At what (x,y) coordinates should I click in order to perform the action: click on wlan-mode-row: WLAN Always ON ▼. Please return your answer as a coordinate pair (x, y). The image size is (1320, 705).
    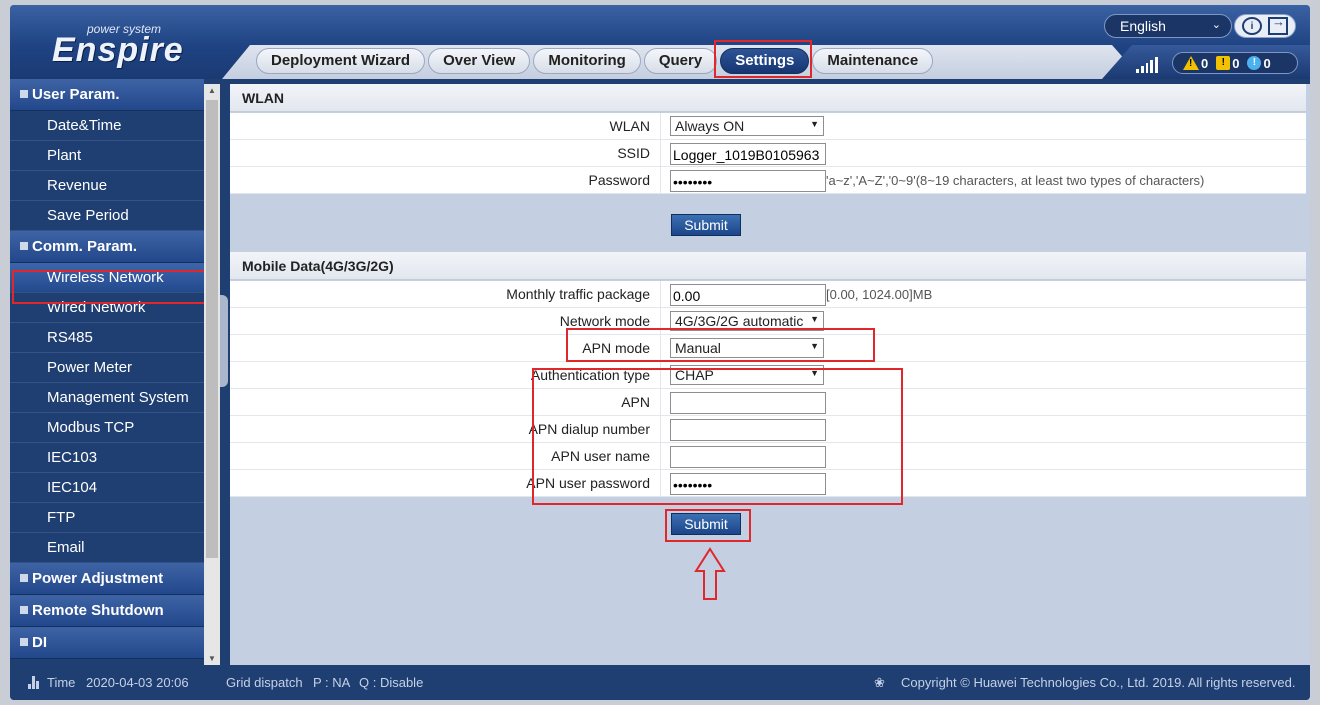
    Looking at the image, I should click on (768, 126).